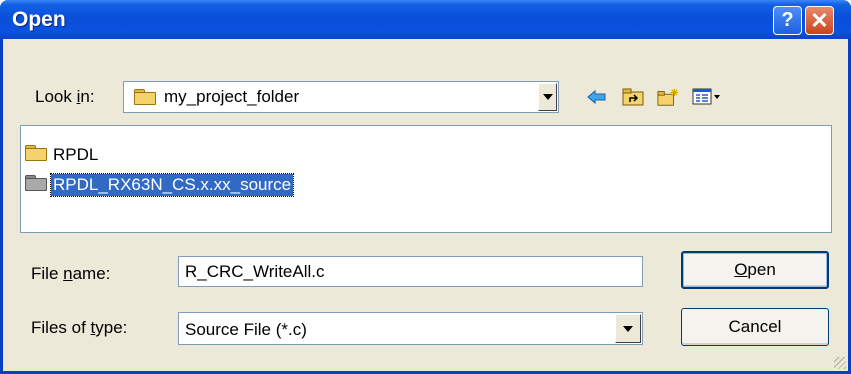  Describe the element at coordinates (633, 97) in the screenshot. I see `folder-up-icon` at that location.